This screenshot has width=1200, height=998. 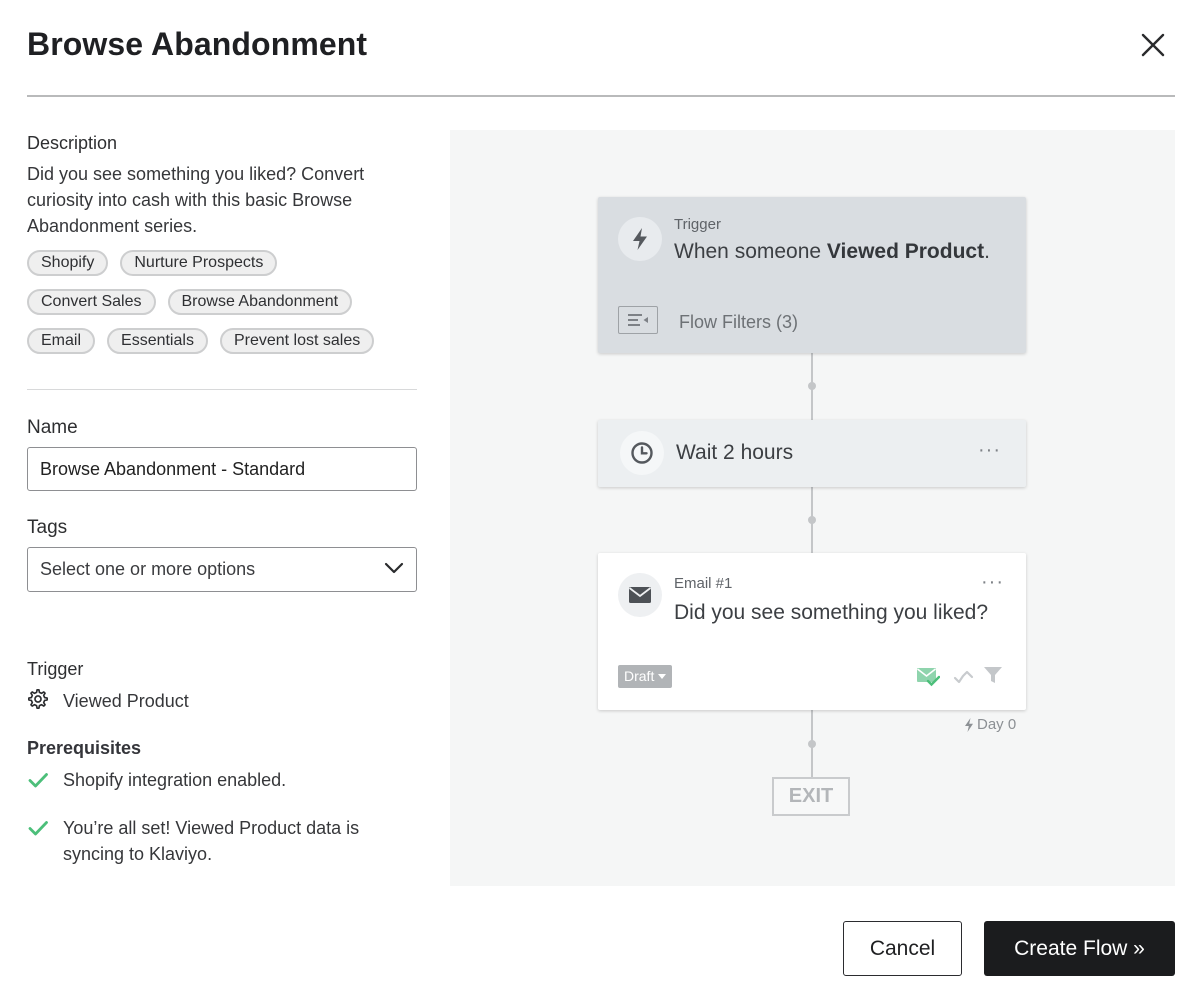 I want to click on envelope-icon, so click(x=640, y=595).